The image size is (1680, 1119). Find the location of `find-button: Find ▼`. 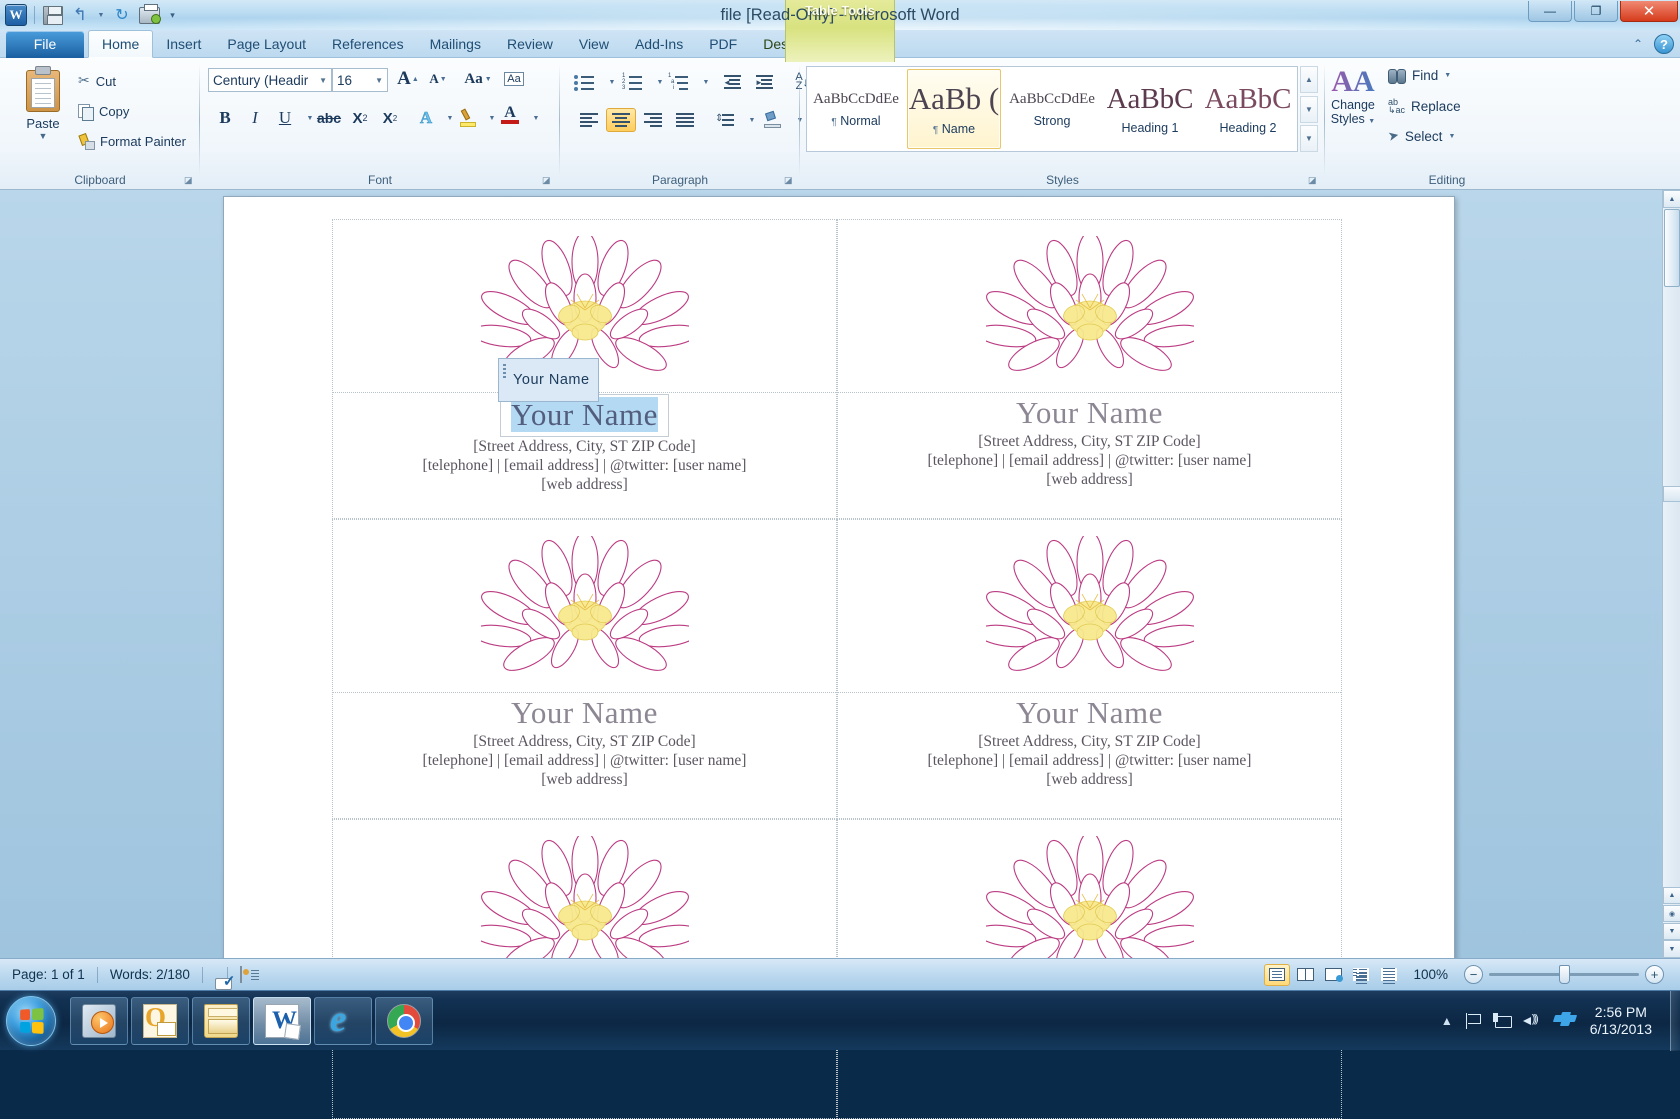

find-button: Find ▼ is located at coordinates (1419, 76).